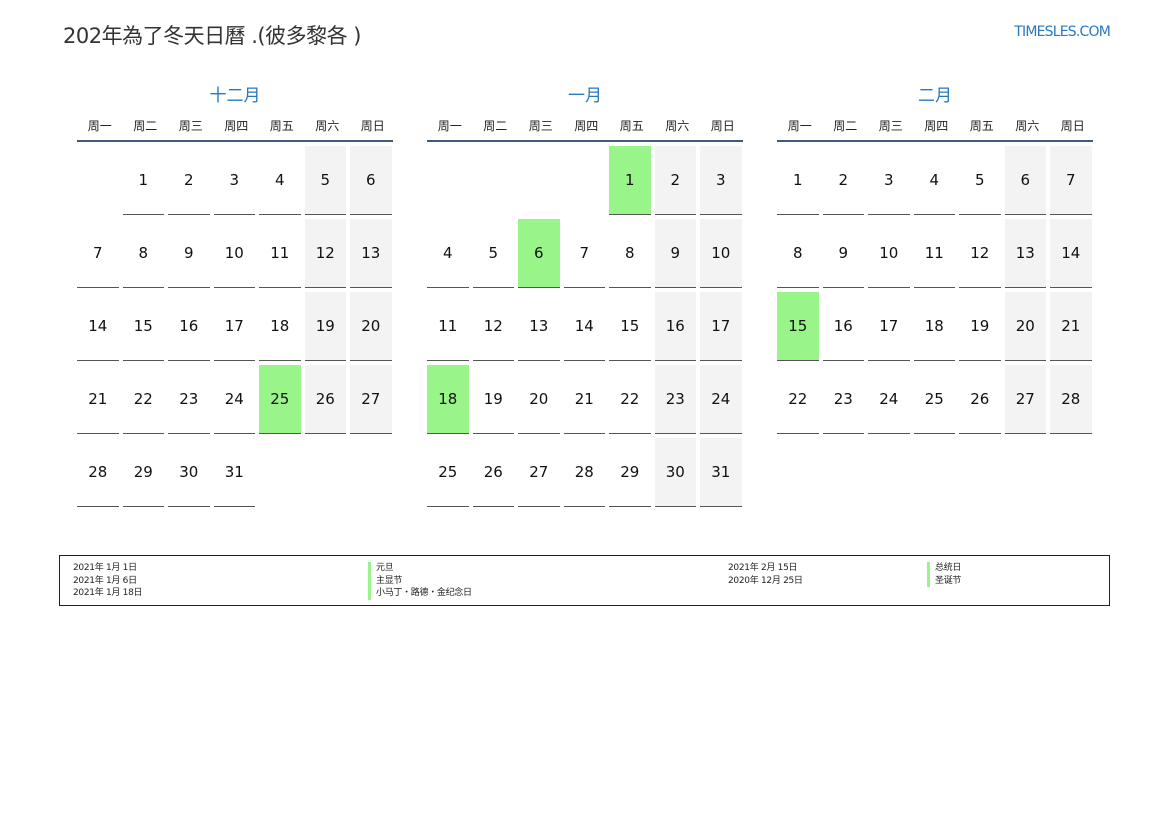 The height and width of the screenshot is (827, 1169). Describe the element at coordinates (448, 399) in the screenshot. I see `holiday-day-cell: 18` at that location.